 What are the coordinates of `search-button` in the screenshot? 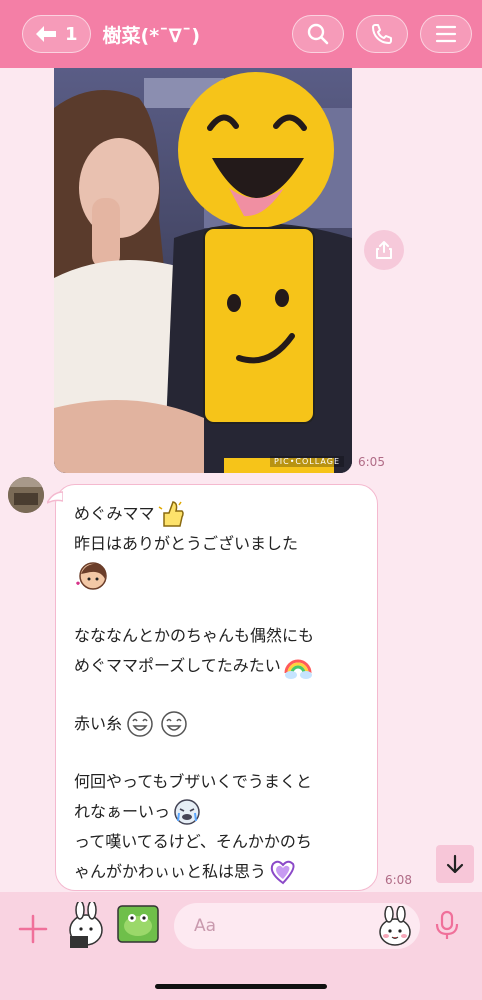 It's located at (318, 34).